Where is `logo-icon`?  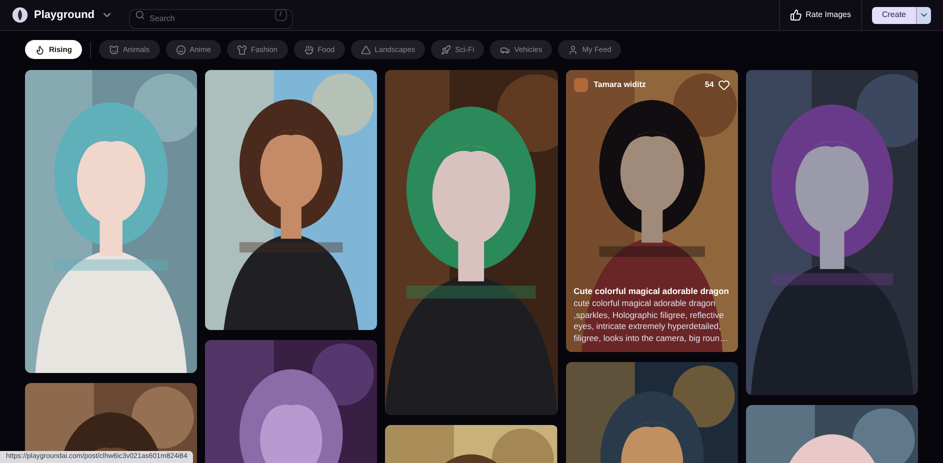 logo-icon is located at coordinates (20, 15).